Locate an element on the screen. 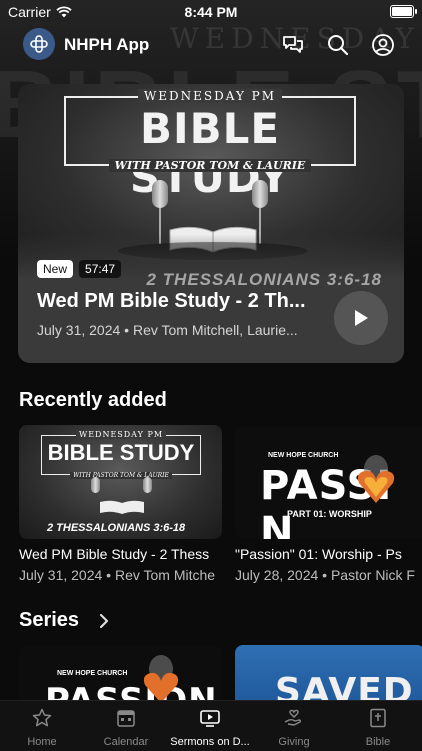 This screenshot has height=751, width=422. series-art-title: SAVED is located at coordinates (344, 687).